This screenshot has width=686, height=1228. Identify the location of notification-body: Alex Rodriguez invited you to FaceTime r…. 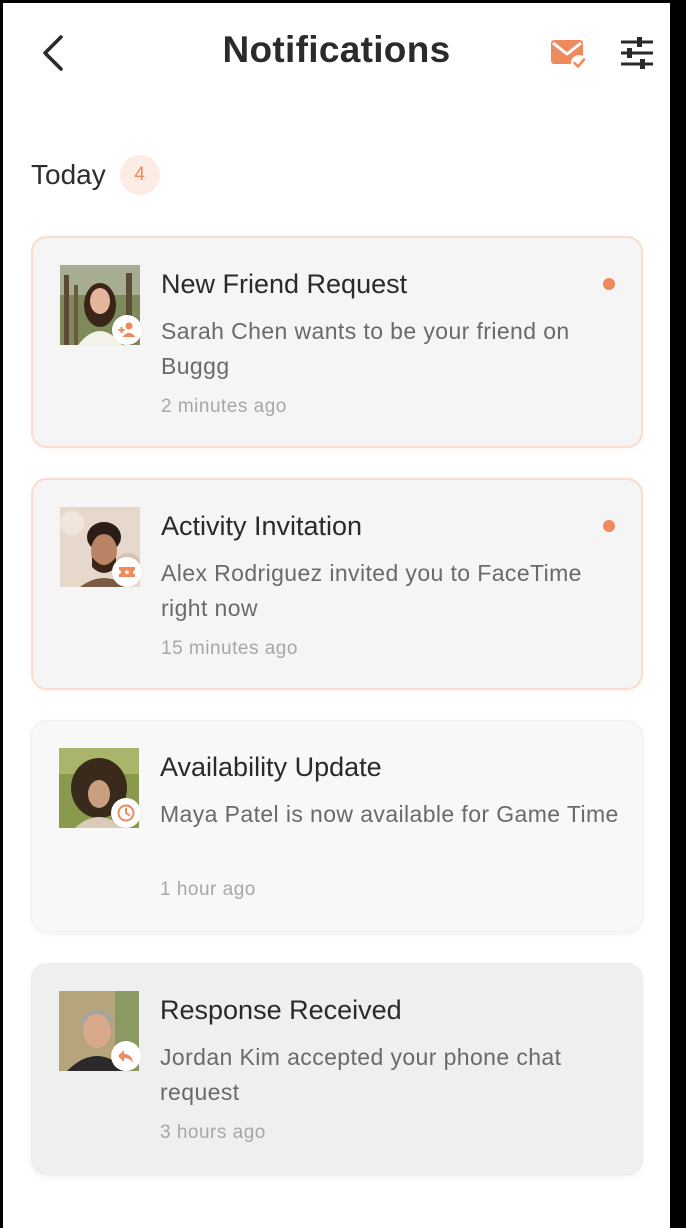
(371, 590).